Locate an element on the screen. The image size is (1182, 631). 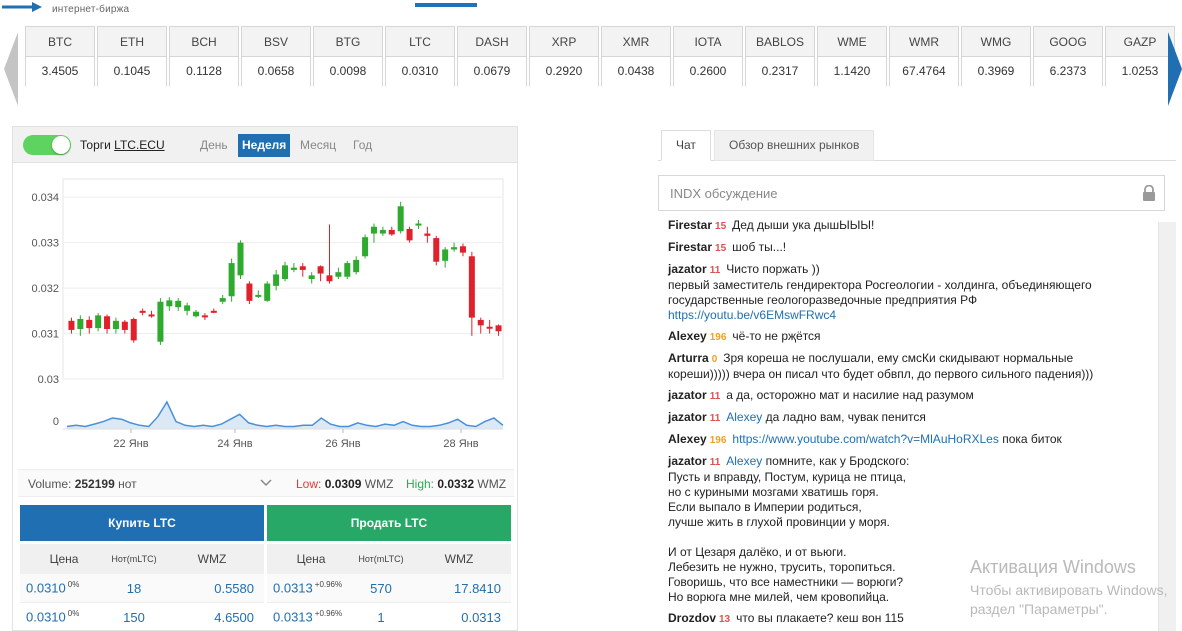
chat-text: да ладно вам, чувак пенится is located at coordinates (845, 417).